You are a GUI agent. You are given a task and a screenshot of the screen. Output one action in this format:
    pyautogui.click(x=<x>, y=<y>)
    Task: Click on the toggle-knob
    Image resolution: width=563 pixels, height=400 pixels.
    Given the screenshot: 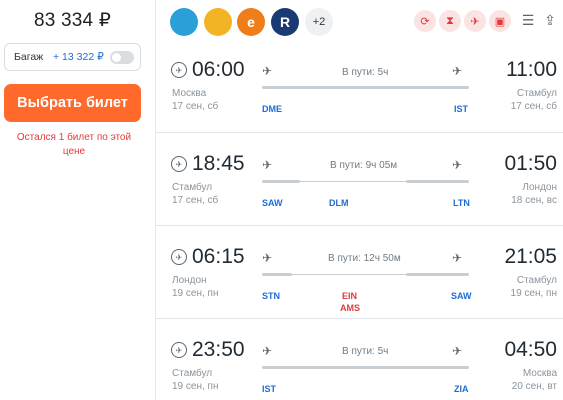 What is the action you would take?
    pyautogui.click(x=116, y=57)
    